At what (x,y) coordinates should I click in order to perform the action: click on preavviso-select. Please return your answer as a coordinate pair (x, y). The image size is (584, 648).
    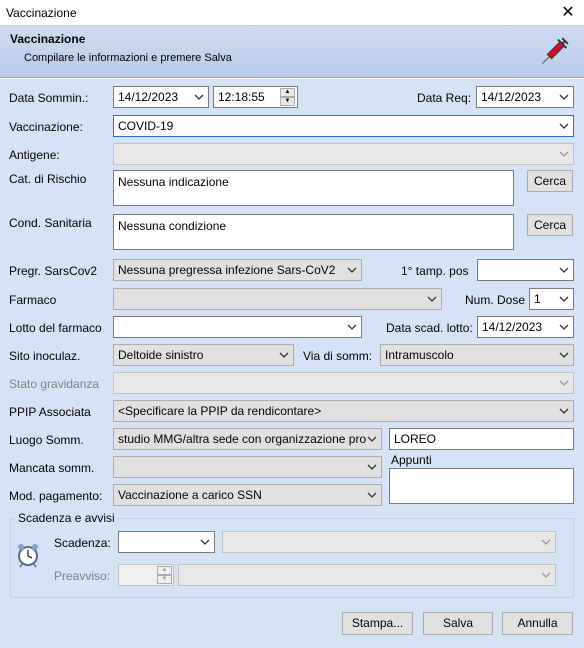
    Looking at the image, I should click on (367, 575).